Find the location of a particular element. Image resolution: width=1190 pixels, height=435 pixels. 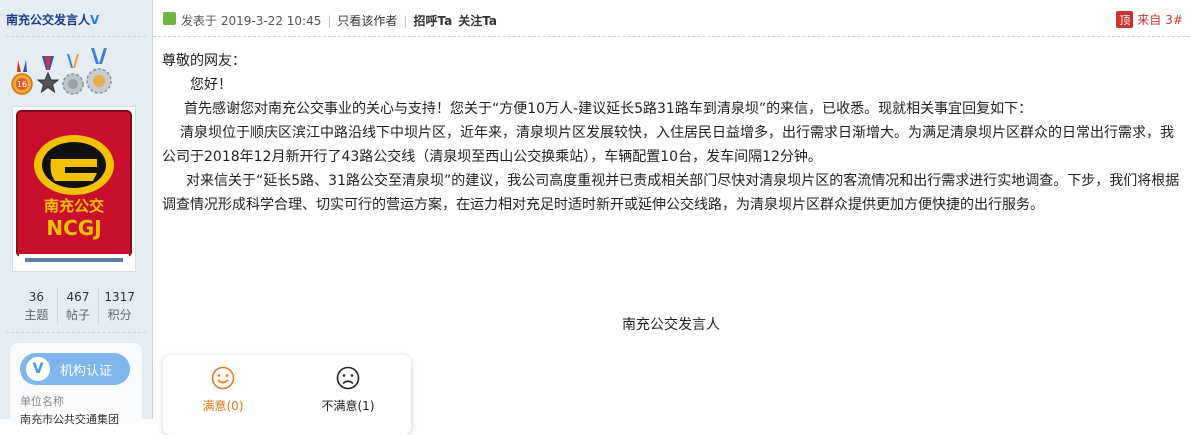

author-name-link: 南充公交发言人V is located at coordinates (52, 19).